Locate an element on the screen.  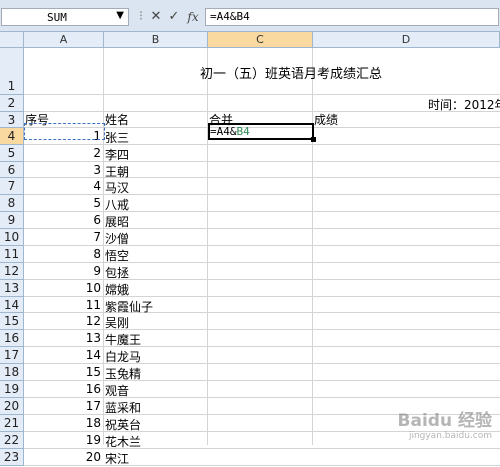
cell-name: 玉兔精 is located at coordinates (123, 373).